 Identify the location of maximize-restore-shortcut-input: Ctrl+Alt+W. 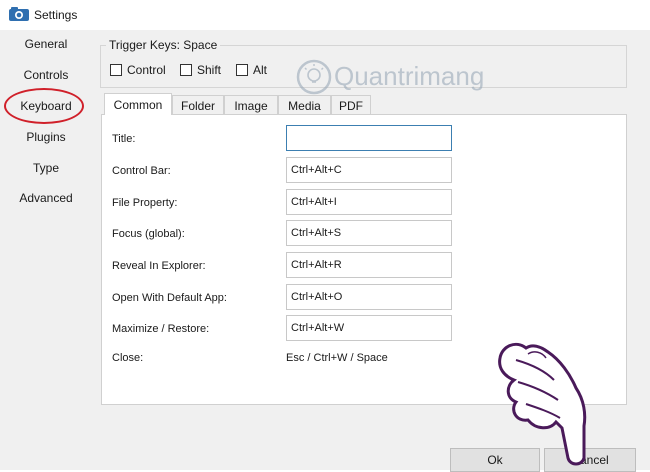
(369, 328).